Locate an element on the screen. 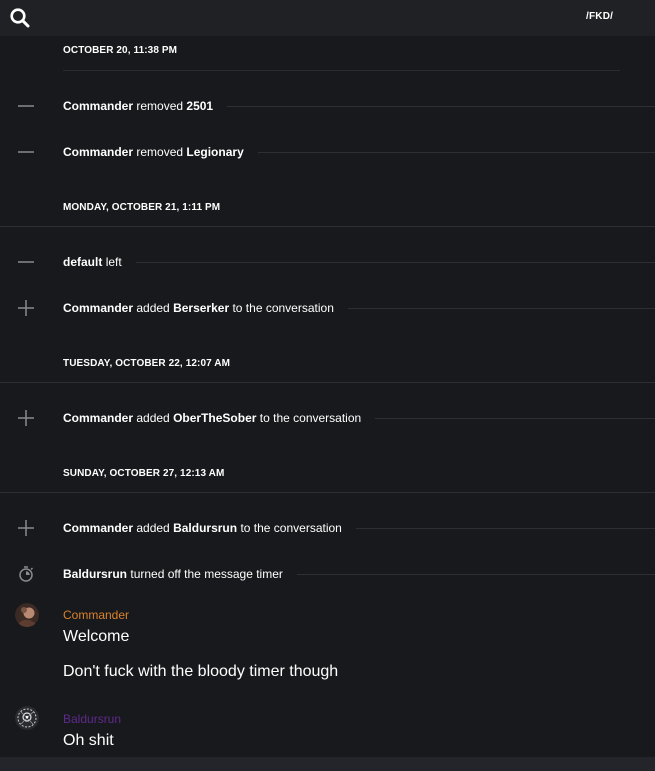  event-target: OberTheSober is located at coordinates (214, 418).